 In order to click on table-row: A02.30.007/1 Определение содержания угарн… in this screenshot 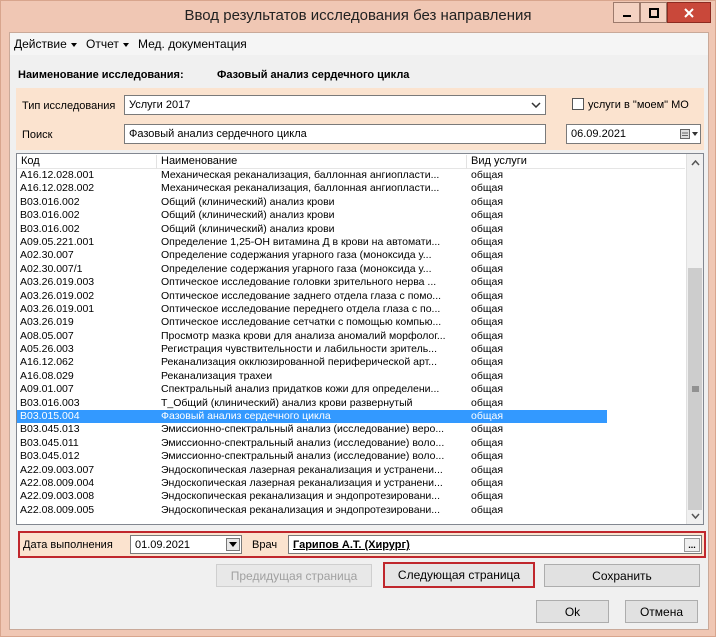, I will do `click(312, 269)`.